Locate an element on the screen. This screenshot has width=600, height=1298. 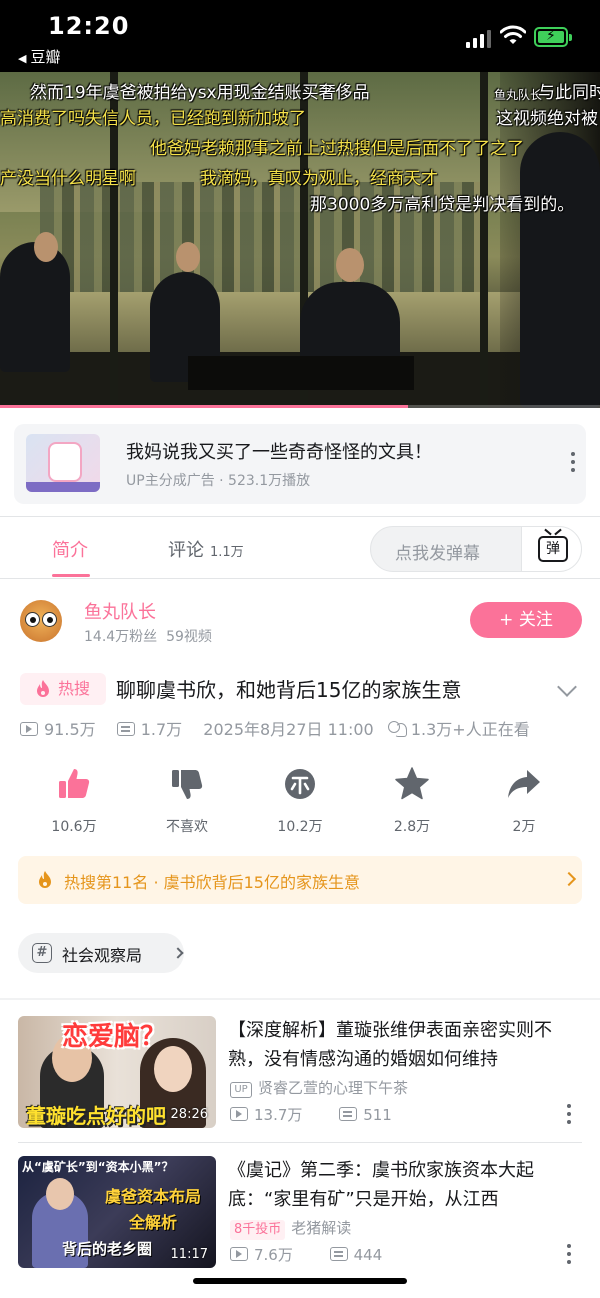
video-thumbnail: 恋爱脑？ 董璇吃点好的吧 28:26 is located at coordinates (117, 1072).